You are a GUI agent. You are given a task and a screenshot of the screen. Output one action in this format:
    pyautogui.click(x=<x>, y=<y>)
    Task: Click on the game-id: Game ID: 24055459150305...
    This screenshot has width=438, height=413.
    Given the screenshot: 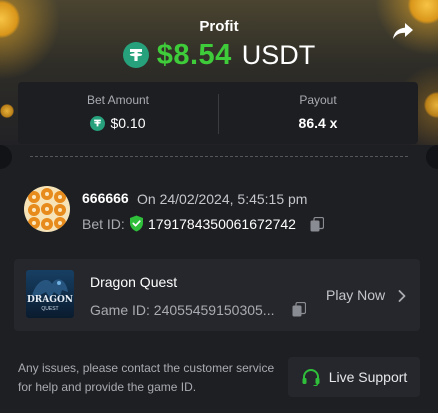 What is the action you would take?
    pyautogui.click(x=182, y=310)
    